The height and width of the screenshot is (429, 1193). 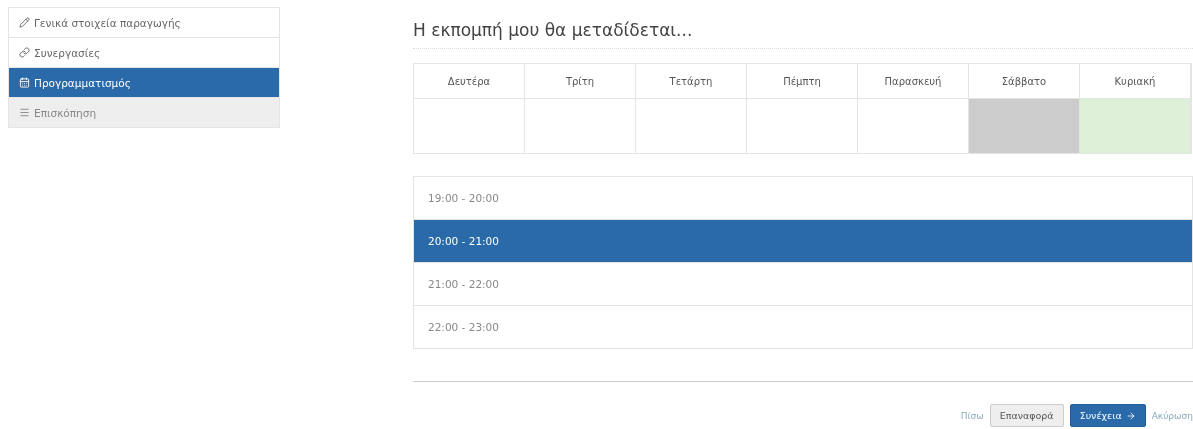 What do you see at coordinates (1026, 415) in the screenshot?
I see `reset-button: Επαναφορά` at bounding box center [1026, 415].